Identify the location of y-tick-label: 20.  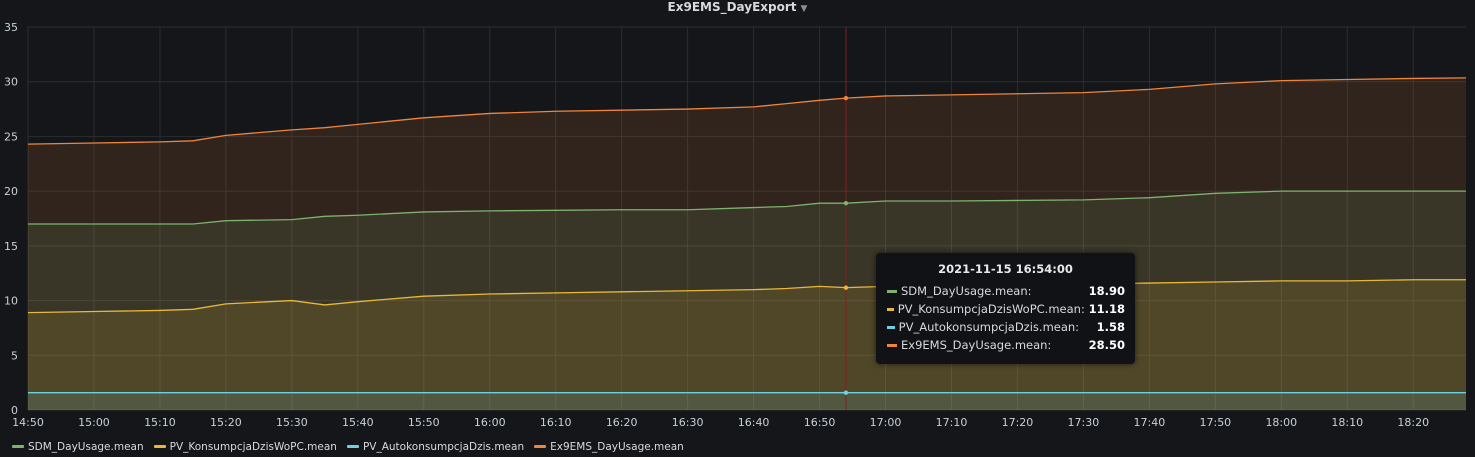
(11, 191).